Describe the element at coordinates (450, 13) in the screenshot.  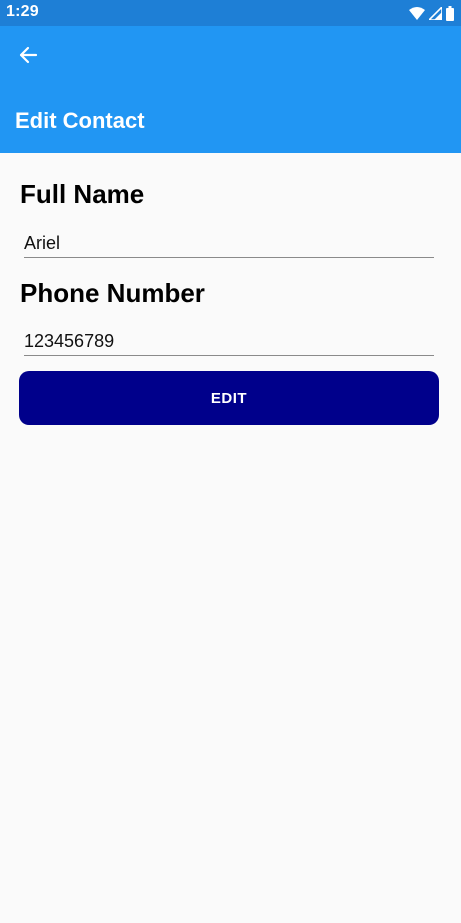
I see `battery-icon` at that location.